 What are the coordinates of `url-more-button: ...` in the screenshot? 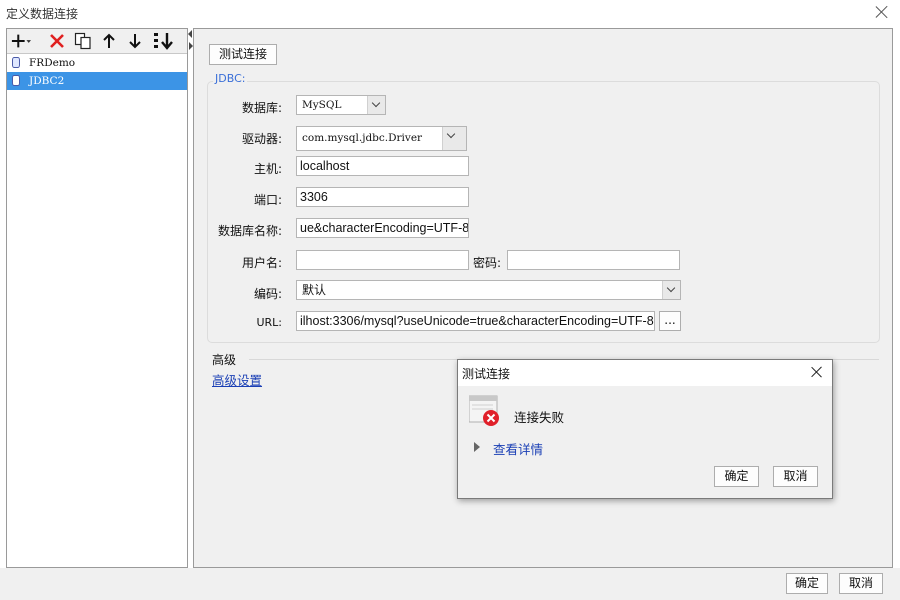 It's located at (670, 321).